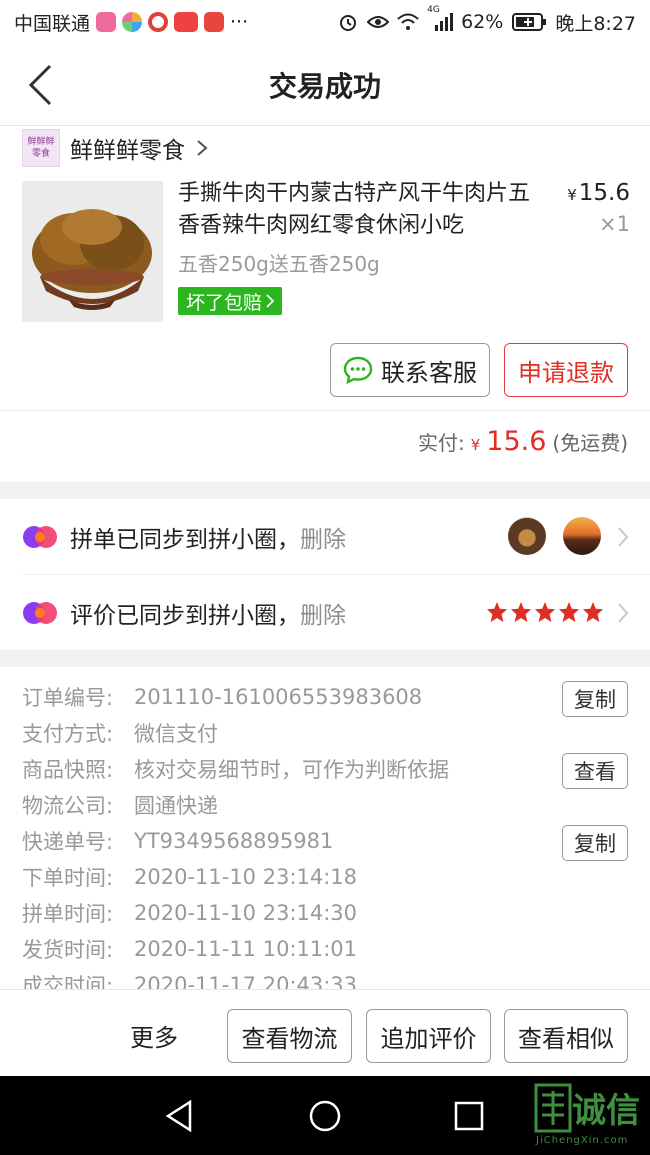 Image resolution: width=650 pixels, height=1155 pixels. I want to click on contact-service-button: 联系客服, so click(410, 370).